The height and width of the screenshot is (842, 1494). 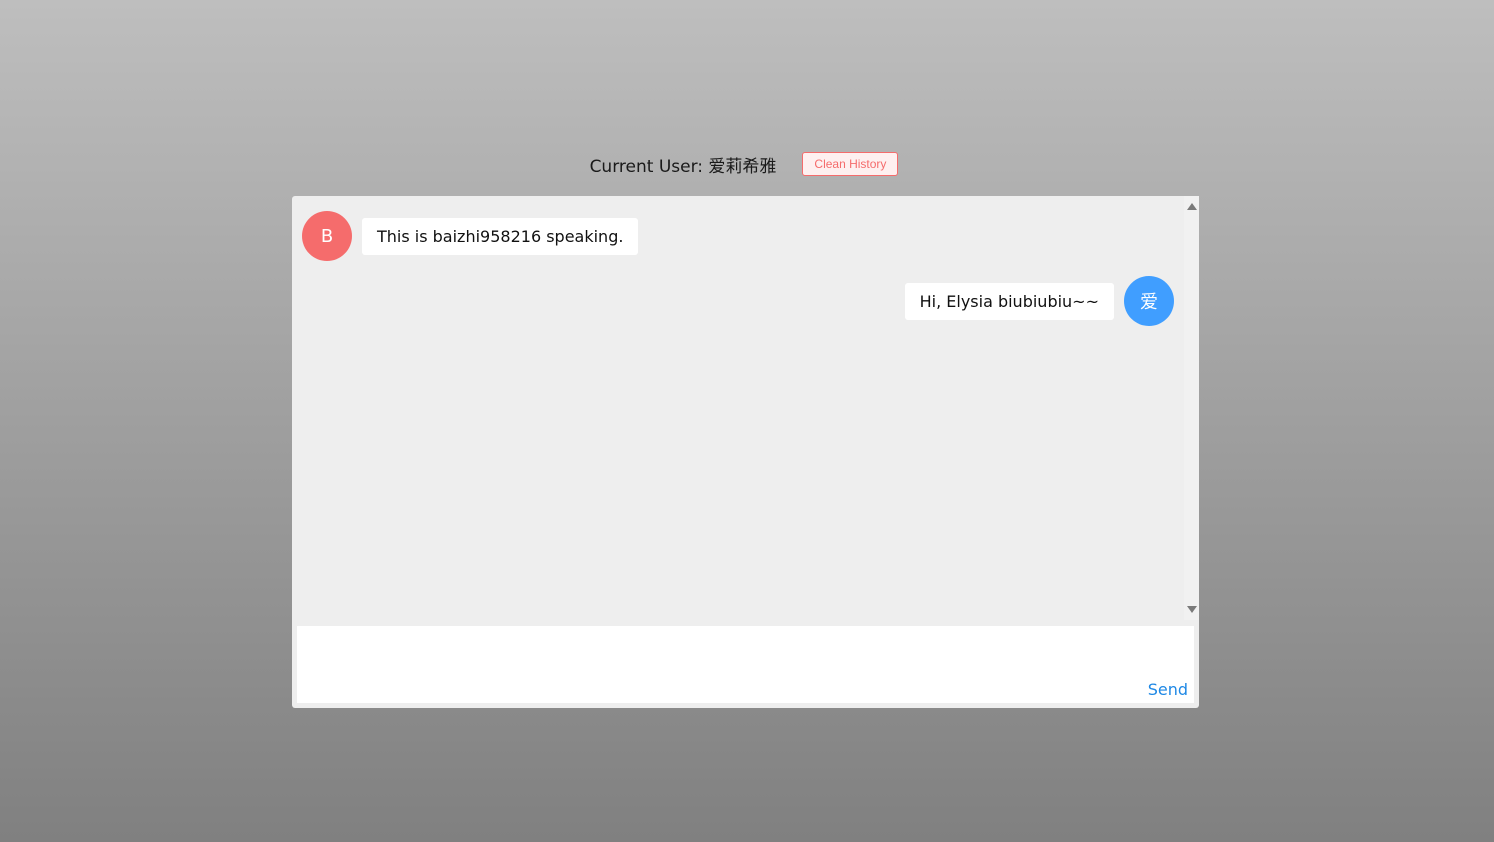 I want to click on current-user-label: Current User: 爱莉希雅, so click(x=683, y=166).